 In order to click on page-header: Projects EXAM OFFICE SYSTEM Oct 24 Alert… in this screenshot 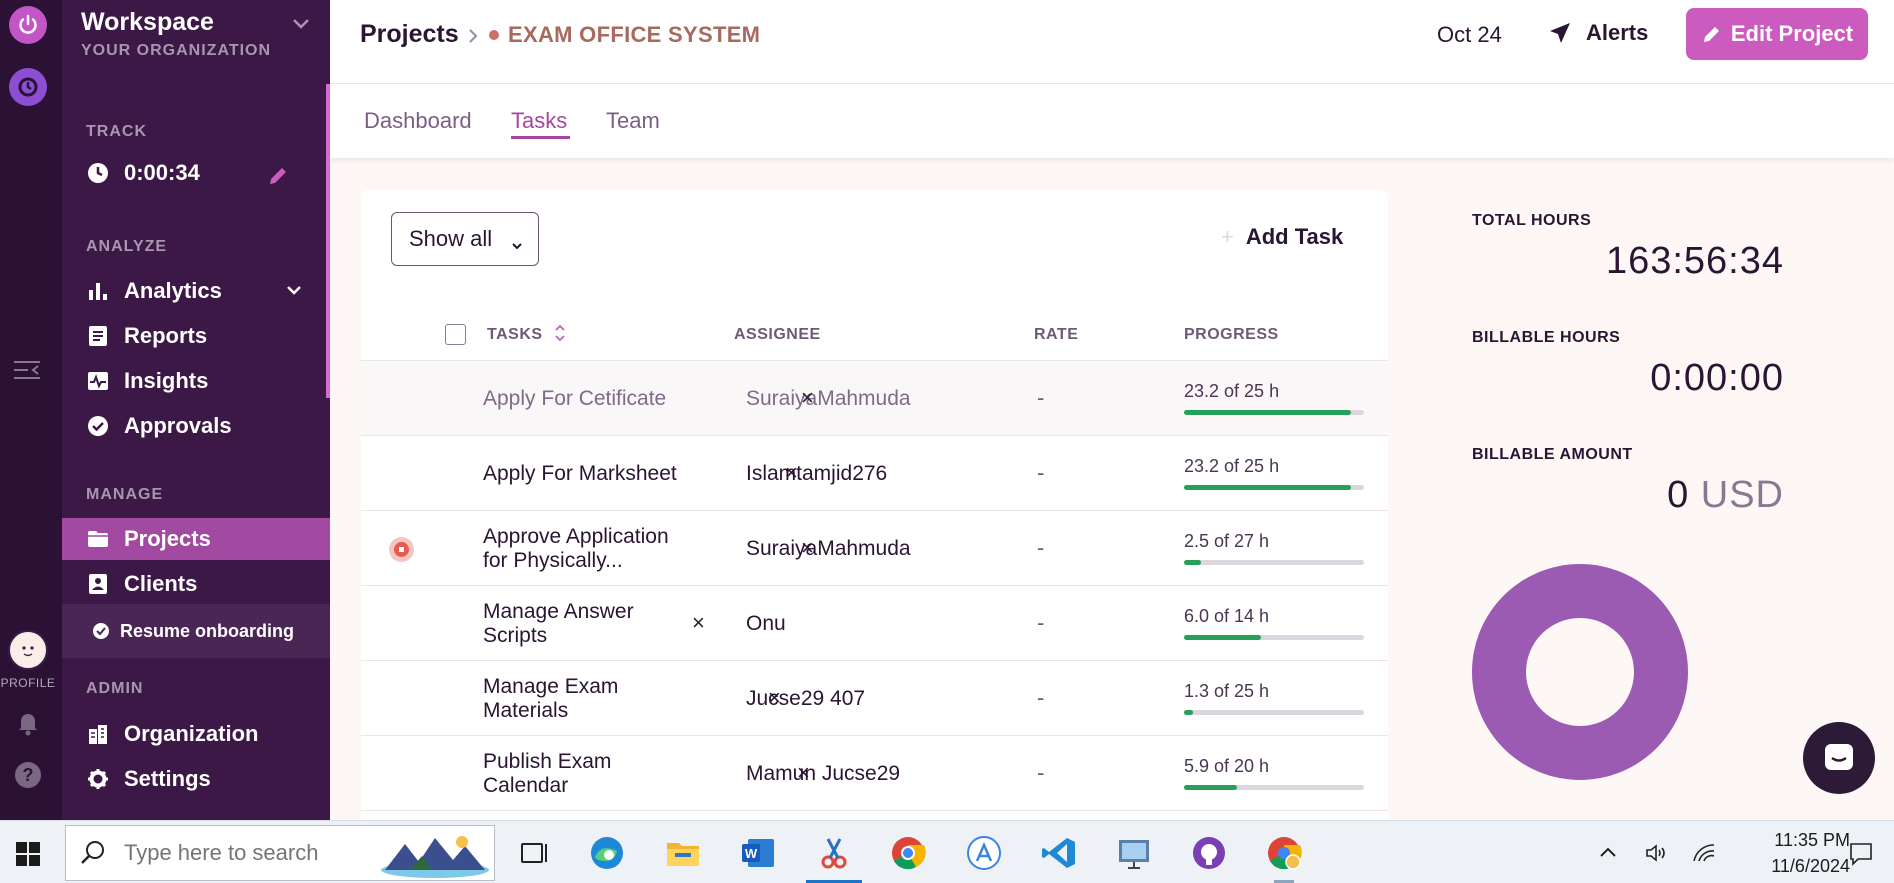, I will do `click(1112, 42)`.